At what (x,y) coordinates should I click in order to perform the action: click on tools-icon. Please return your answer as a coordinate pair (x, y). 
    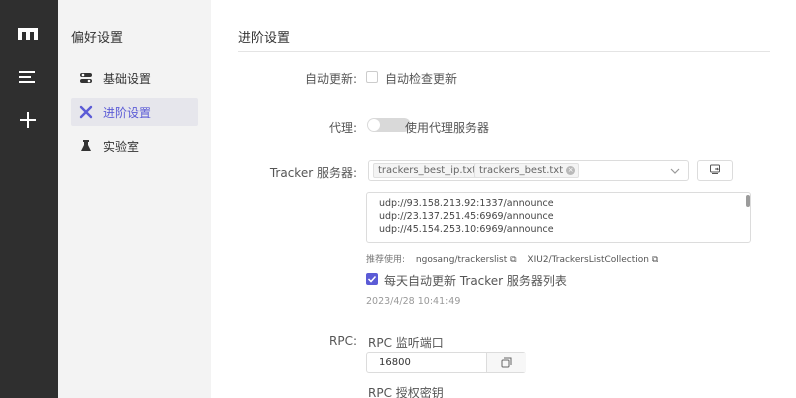
    Looking at the image, I should click on (86, 112).